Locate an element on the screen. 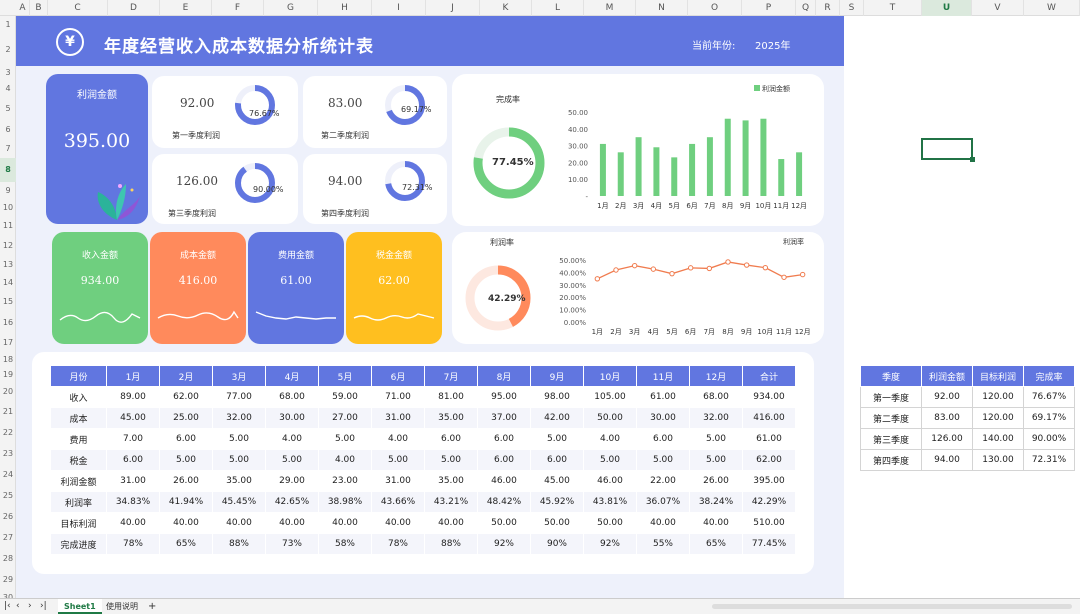  column-header-c: C is located at coordinates (78, 8).